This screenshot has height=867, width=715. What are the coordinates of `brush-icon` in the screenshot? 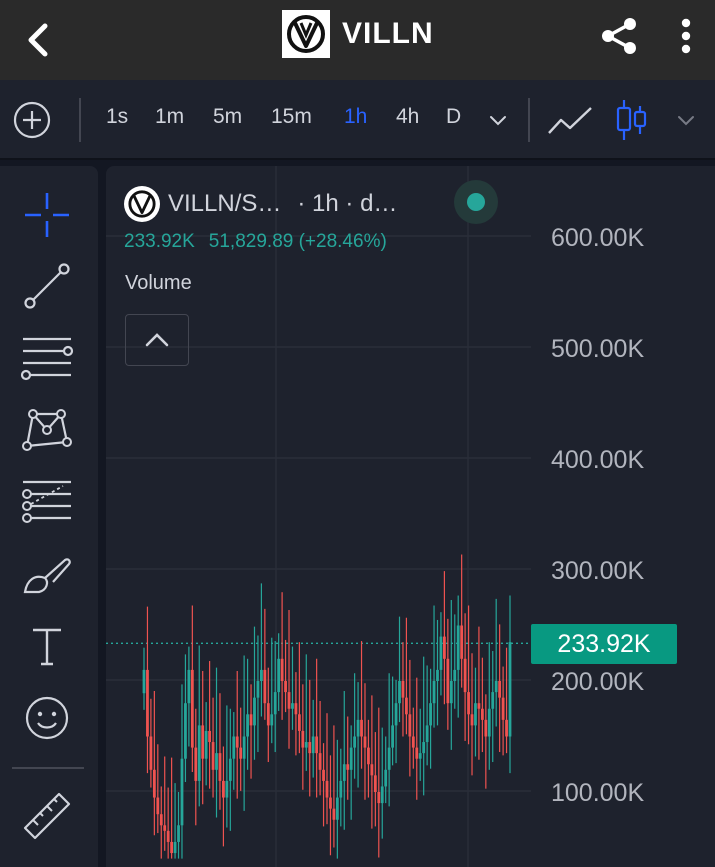 It's located at (47, 576).